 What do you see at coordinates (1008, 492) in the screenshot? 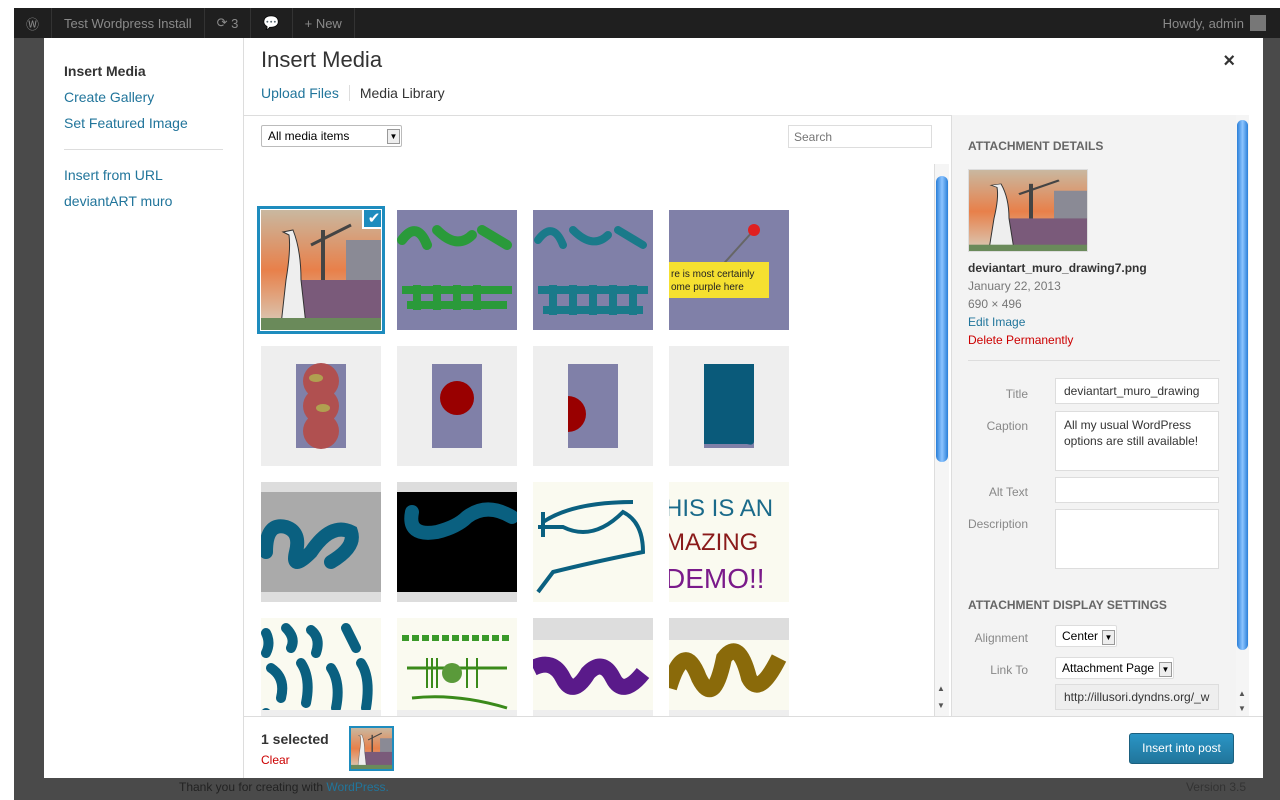
I see `alt-text-label: Alt Text` at bounding box center [1008, 492].